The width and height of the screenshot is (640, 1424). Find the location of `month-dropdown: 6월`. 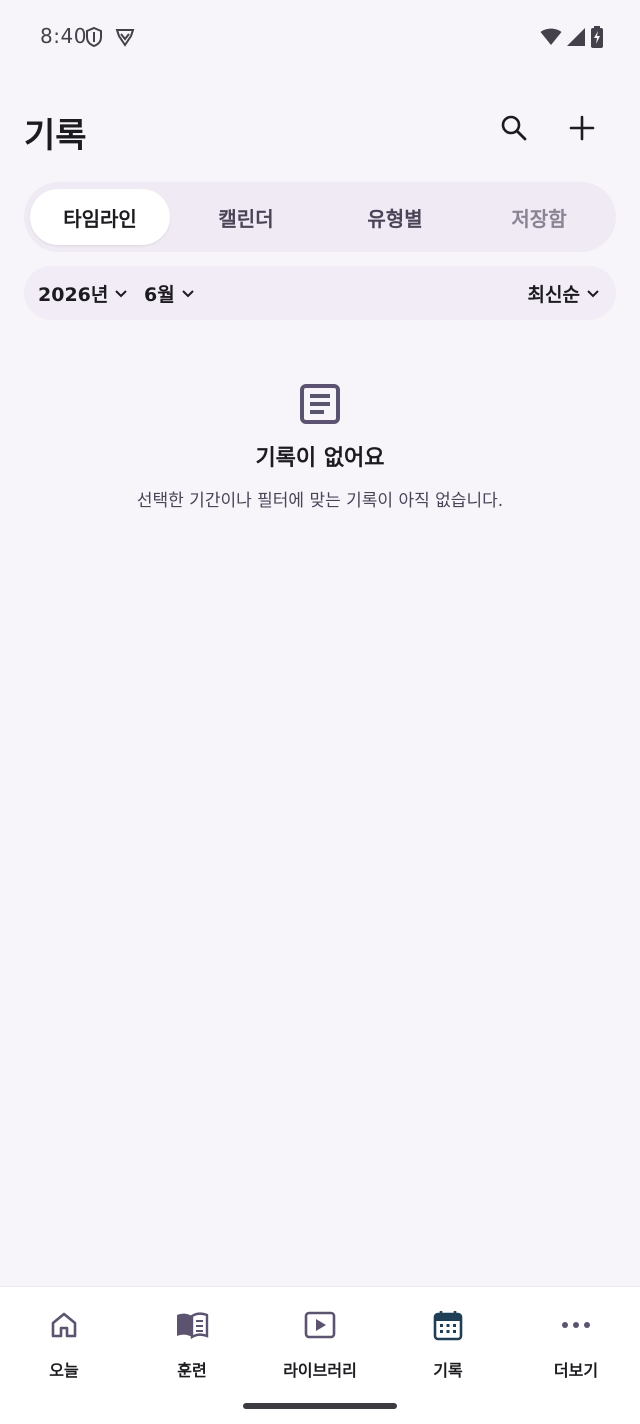

month-dropdown: 6월 is located at coordinates (169, 293).